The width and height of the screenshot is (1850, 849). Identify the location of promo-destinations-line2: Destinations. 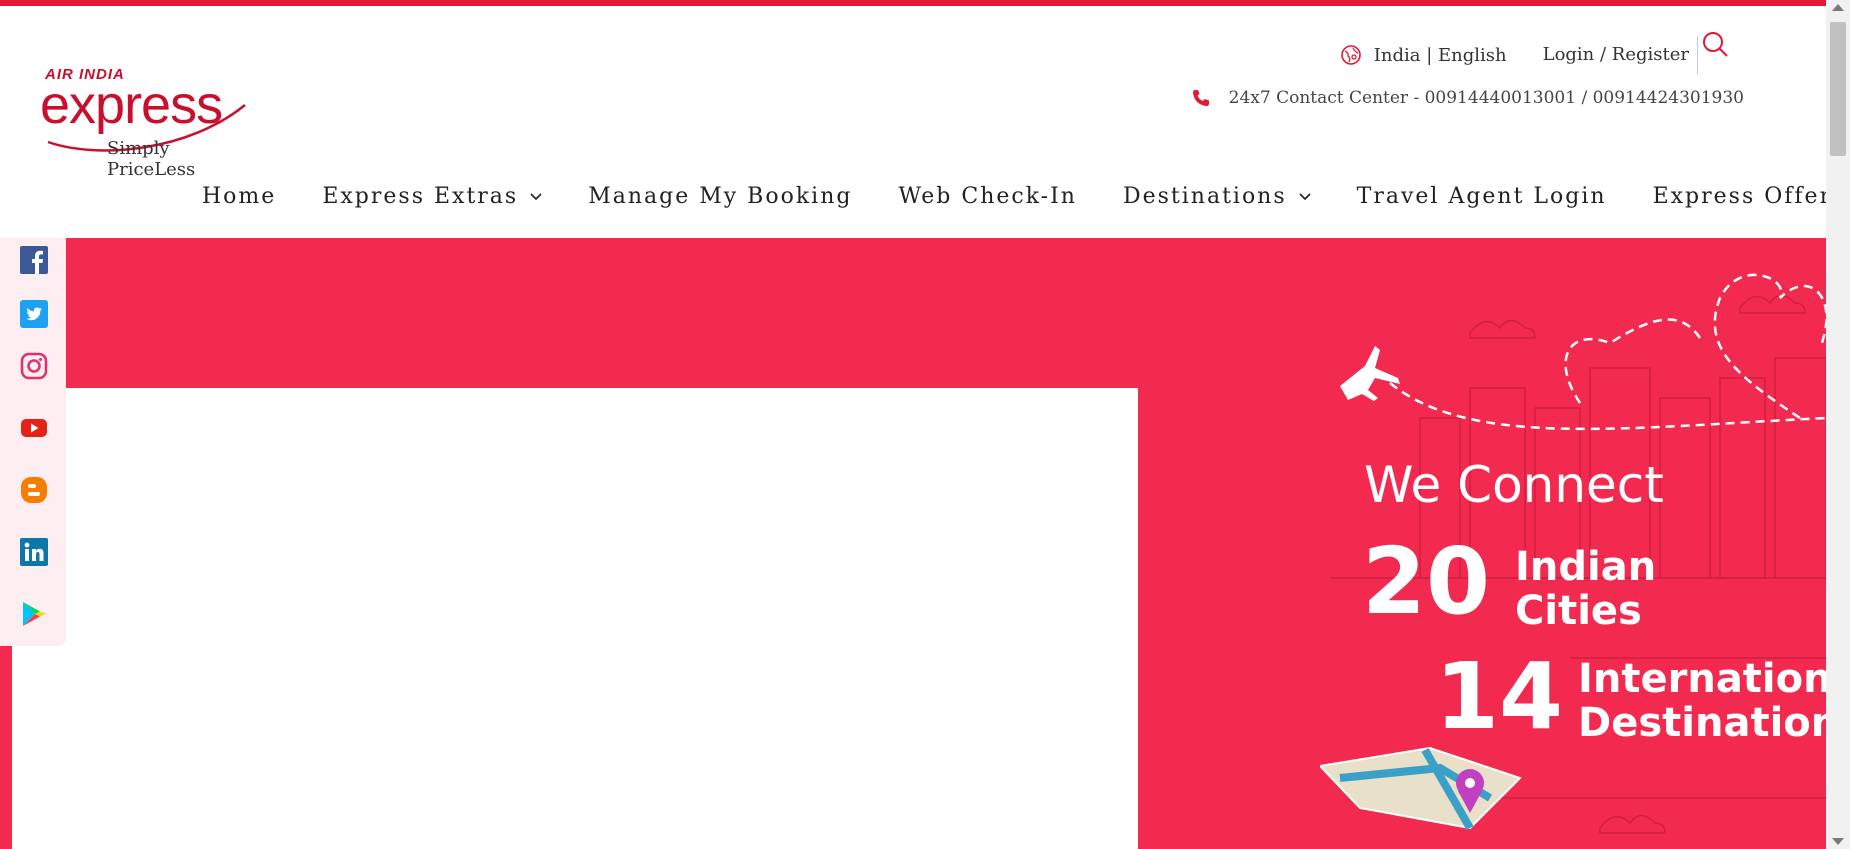
(1702, 723).